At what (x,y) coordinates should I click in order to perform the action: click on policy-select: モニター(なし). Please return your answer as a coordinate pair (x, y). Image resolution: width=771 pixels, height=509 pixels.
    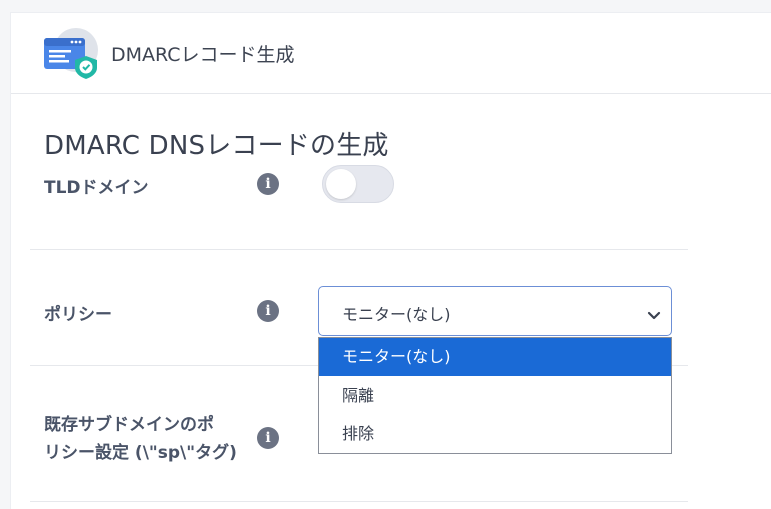
    Looking at the image, I should click on (495, 311).